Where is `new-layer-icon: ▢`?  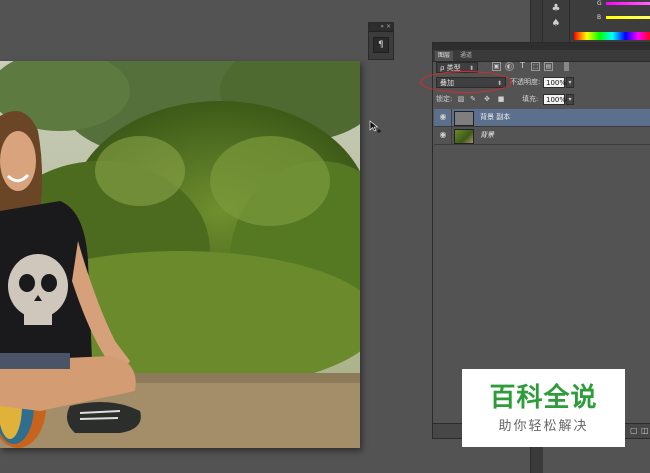 new-layer-icon: ▢ is located at coordinates (634, 430).